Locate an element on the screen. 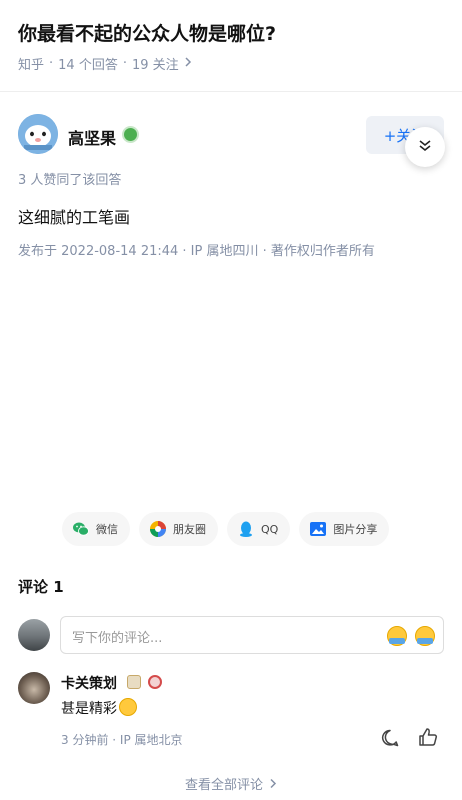 The height and width of the screenshot is (800, 462). verified-icon is located at coordinates (130, 134).